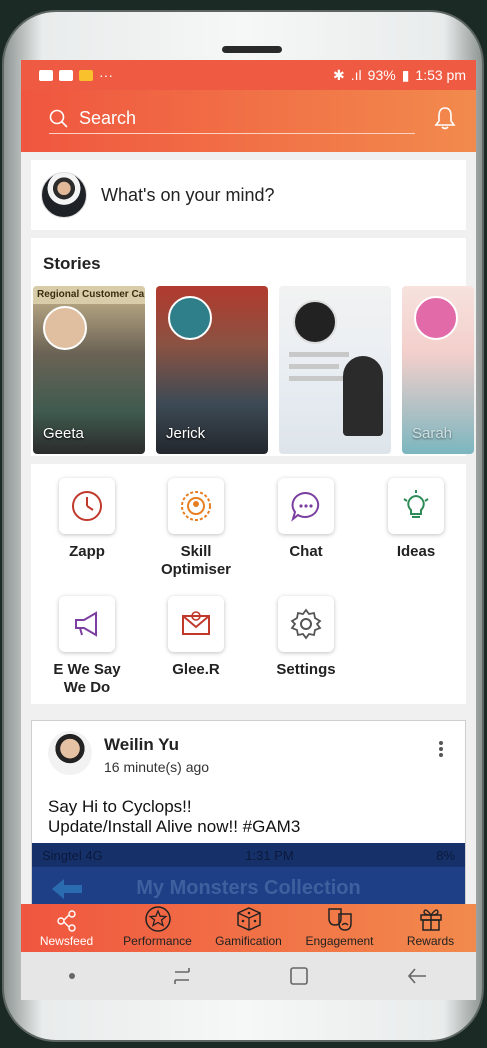 Image resolution: width=487 pixels, height=1048 pixels. Describe the element at coordinates (252, 49) in the screenshot. I see `speaker-grille` at that location.